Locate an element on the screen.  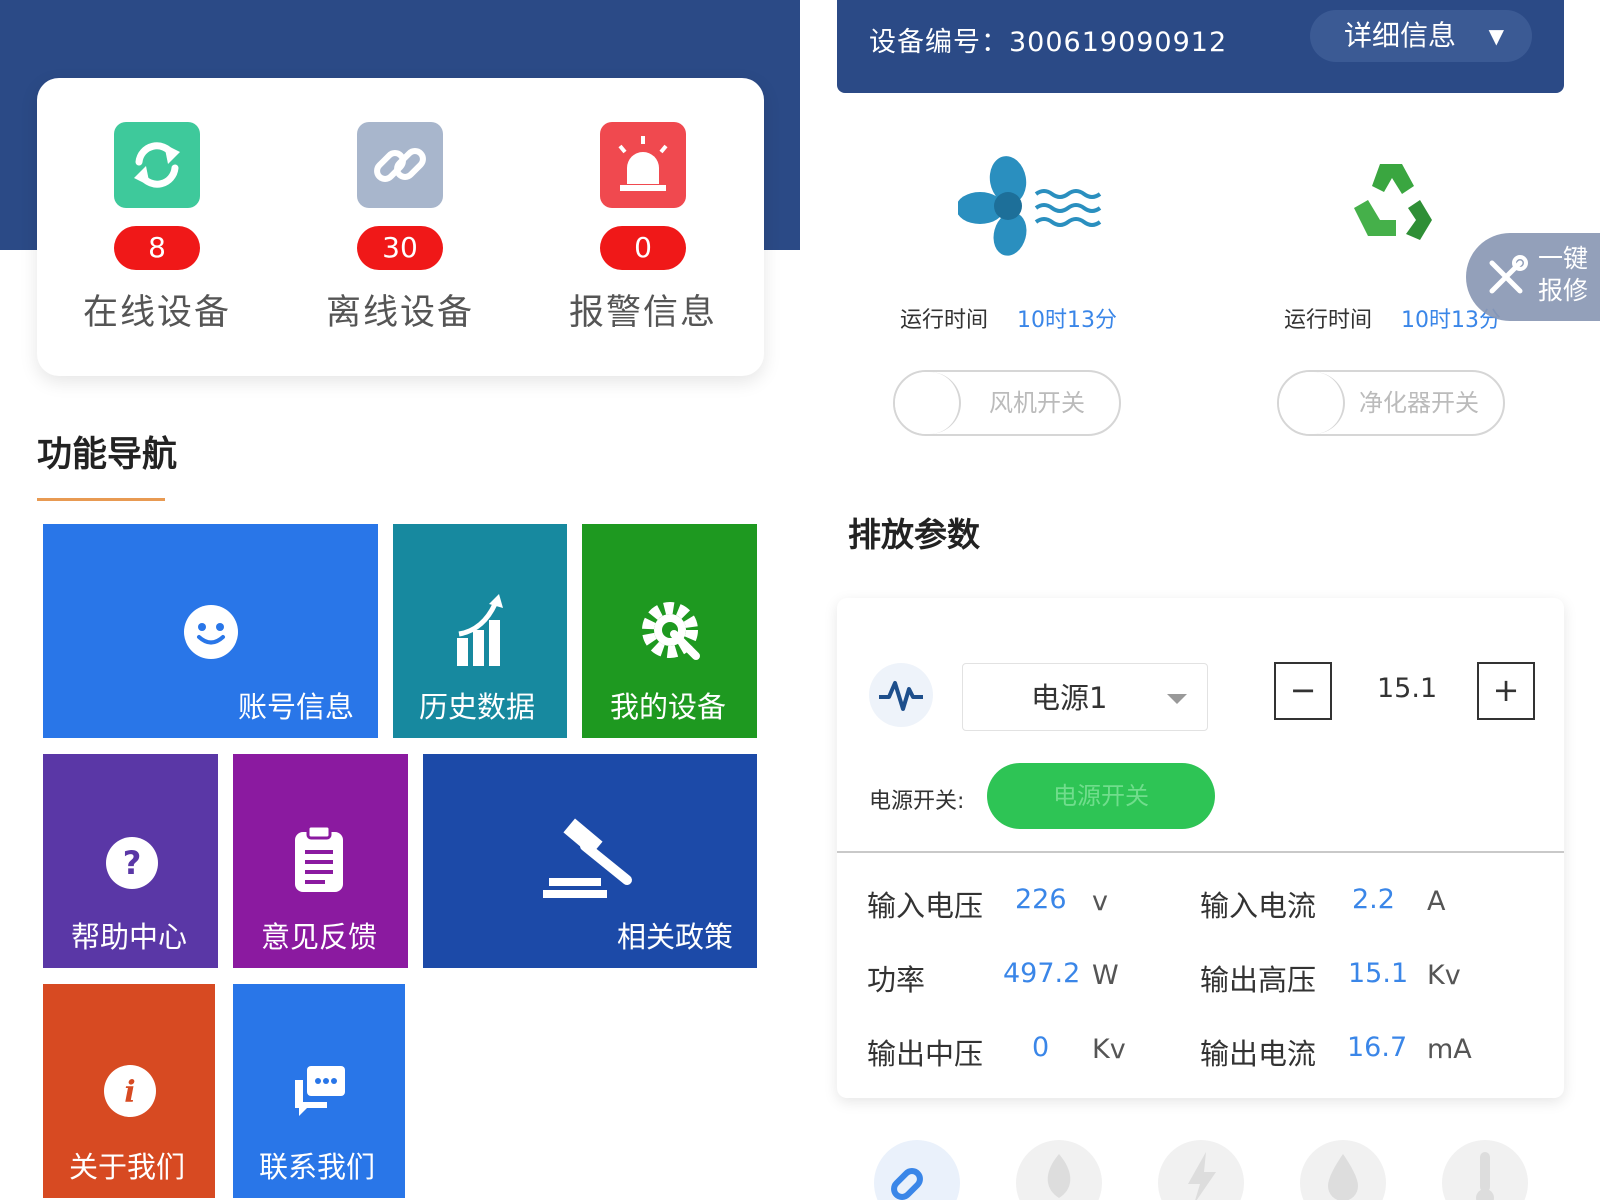
offline-devices-label: 离线设备 is located at coordinates (399, 313).